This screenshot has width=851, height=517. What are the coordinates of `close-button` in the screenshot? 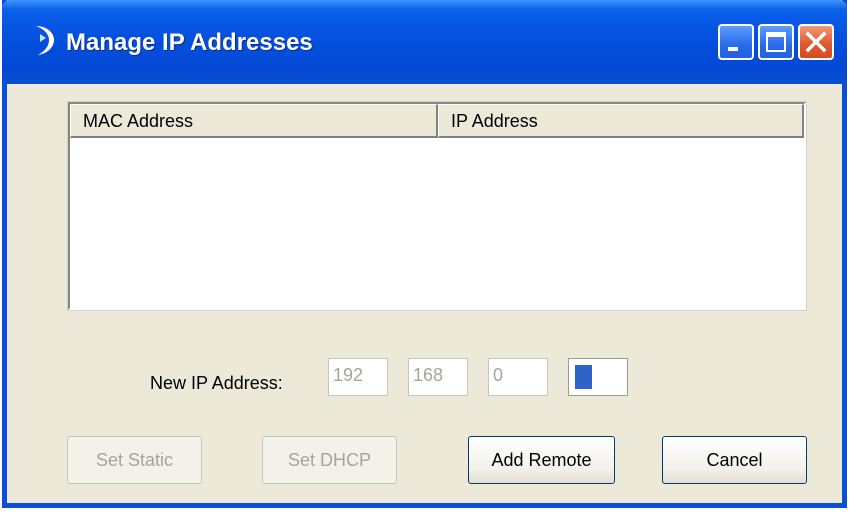 It's located at (816, 42).